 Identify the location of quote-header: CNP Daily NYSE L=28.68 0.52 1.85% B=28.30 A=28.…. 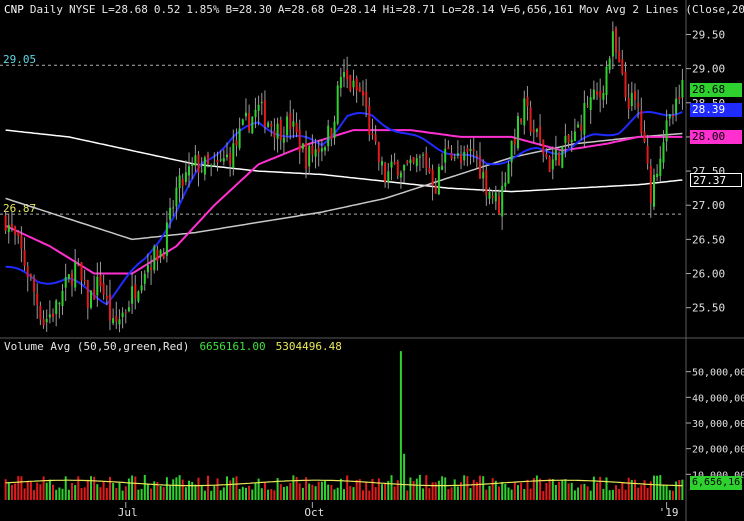
(374, 9).